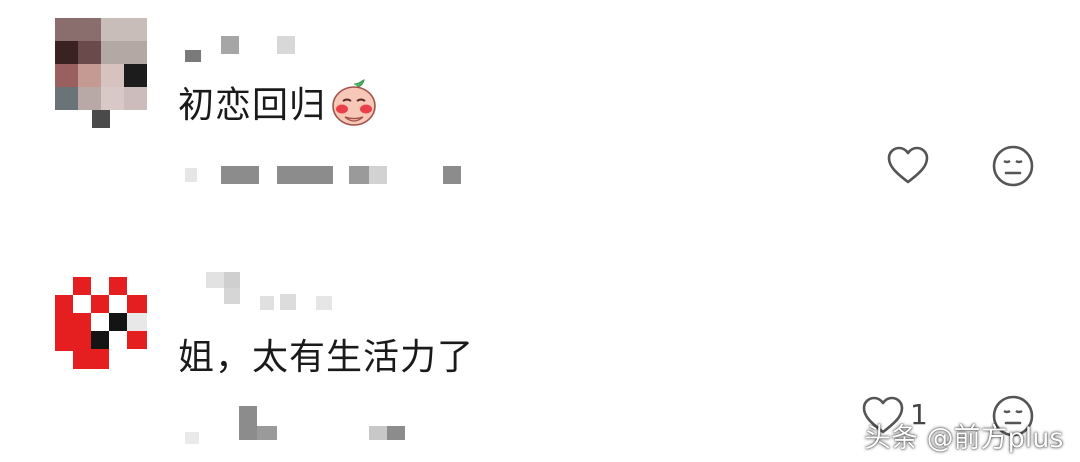 The height and width of the screenshot is (462, 1080). What do you see at coordinates (908, 166) in the screenshot?
I see `heart-outline-icon` at bounding box center [908, 166].